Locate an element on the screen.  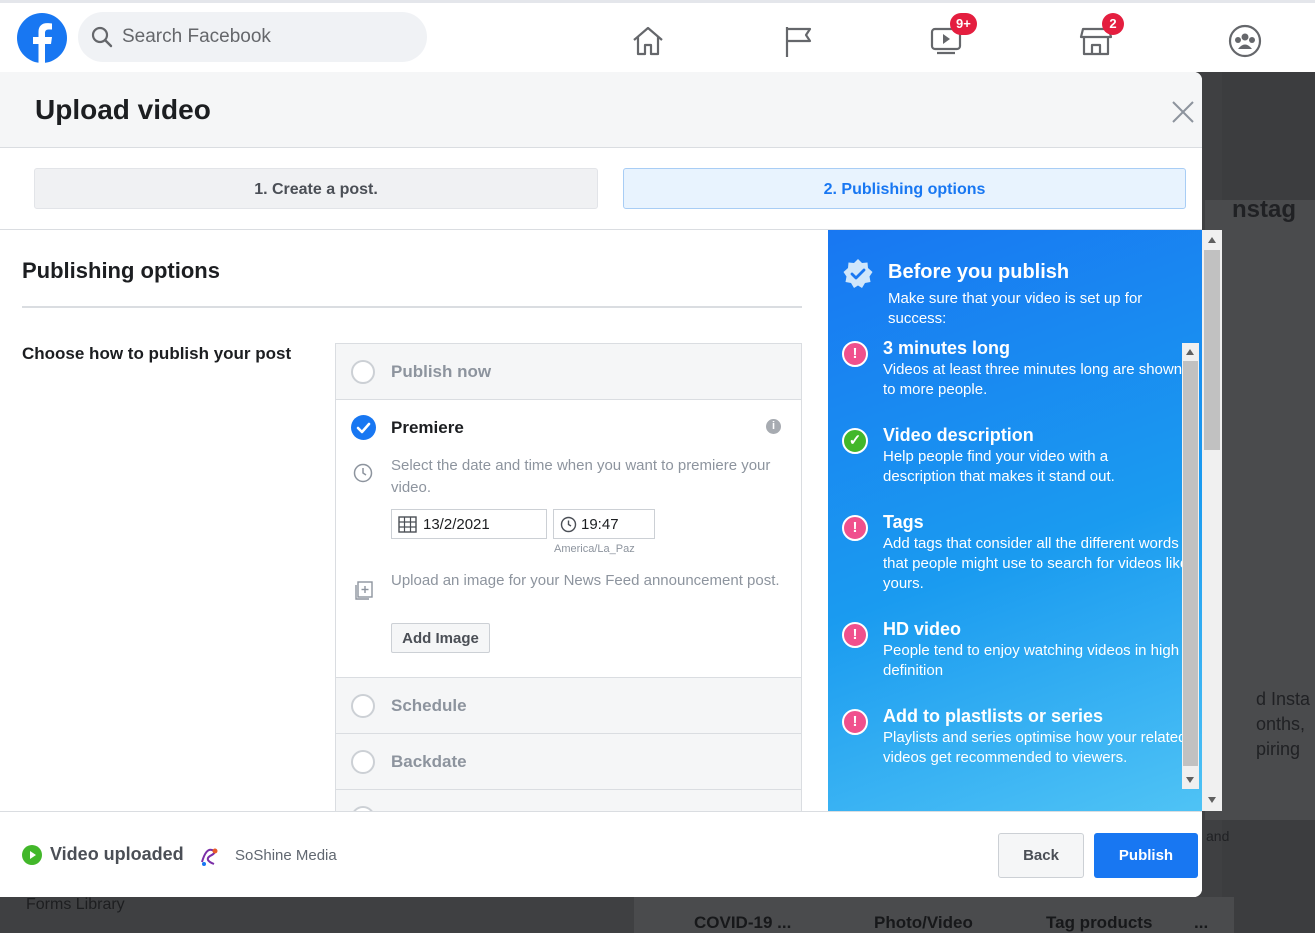
option-schedule: Schedule is located at coordinates (568, 706).